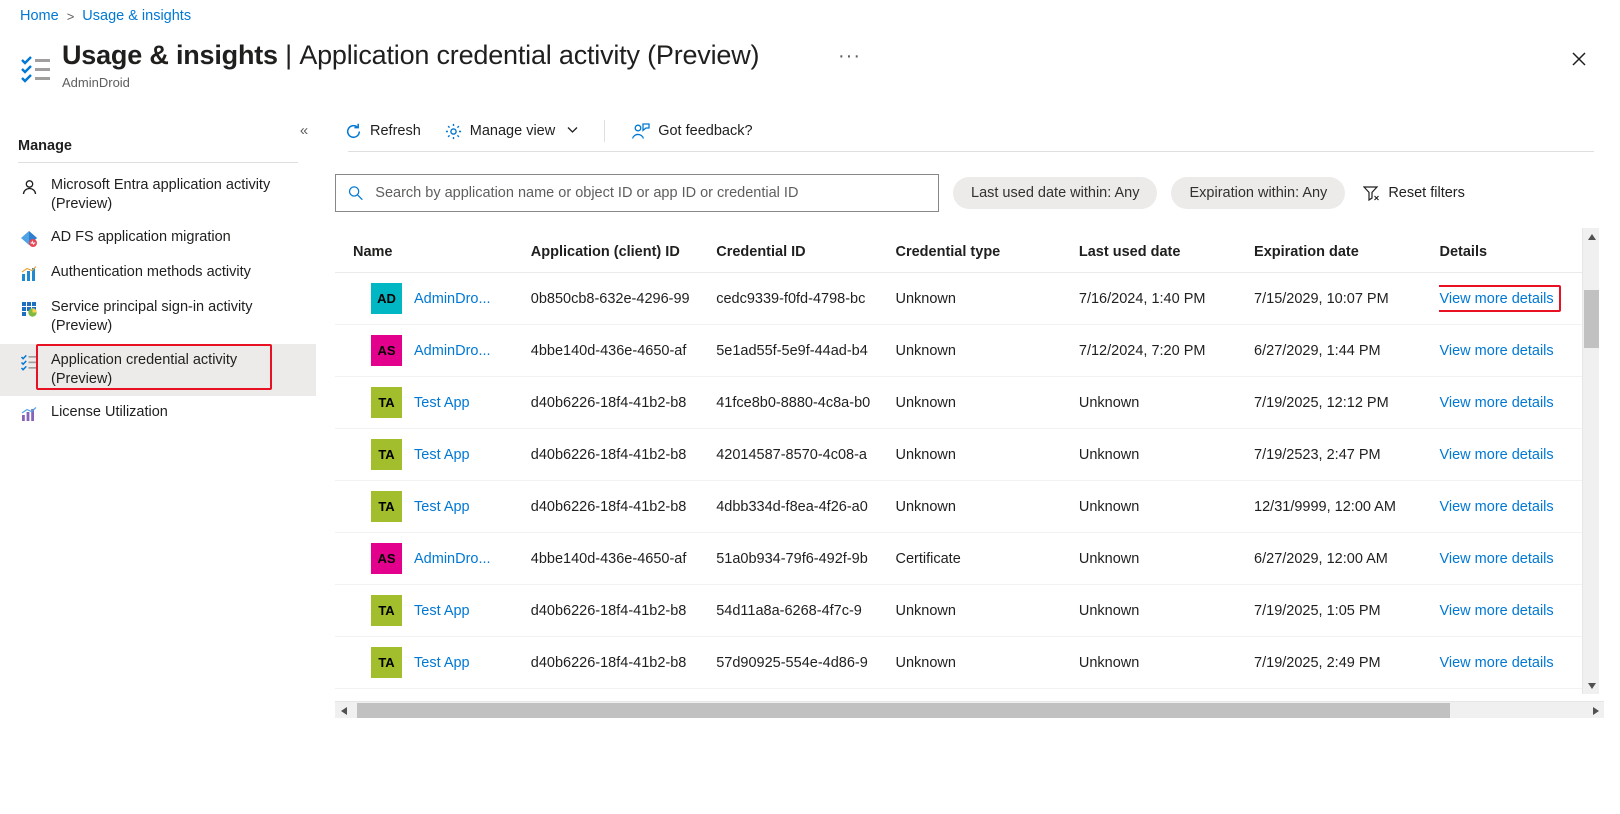 This screenshot has height=814, width=1620. I want to click on column-header-application-id: Application (client) ID, so click(623, 250).